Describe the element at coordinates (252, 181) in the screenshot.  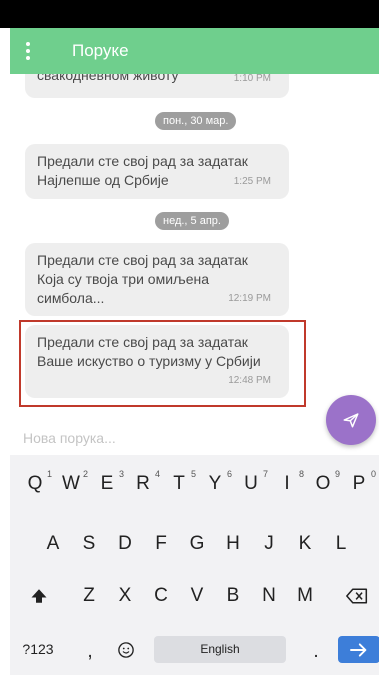
I see `message-time: 1:25 PM` at that location.